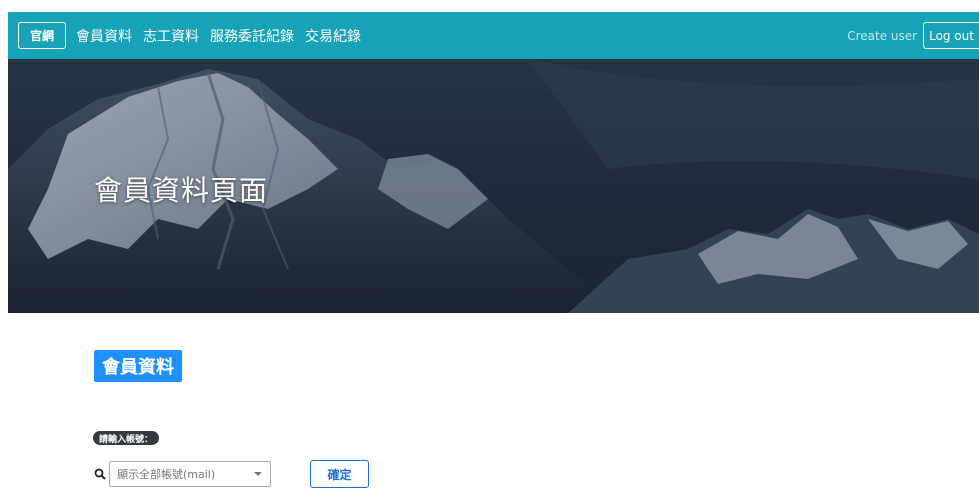  I want to click on account-select-value: 顯示全部帳號(mail), so click(166, 474).